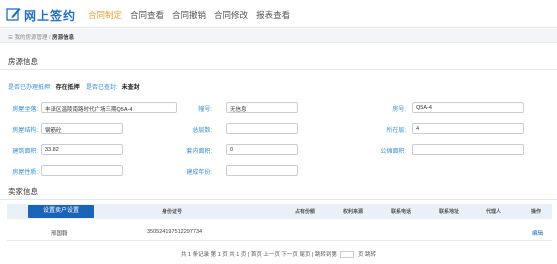 This screenshot has width=557, height=264. I want to click on nav-item-contract-modify: 合同修改, so click(231, 15).